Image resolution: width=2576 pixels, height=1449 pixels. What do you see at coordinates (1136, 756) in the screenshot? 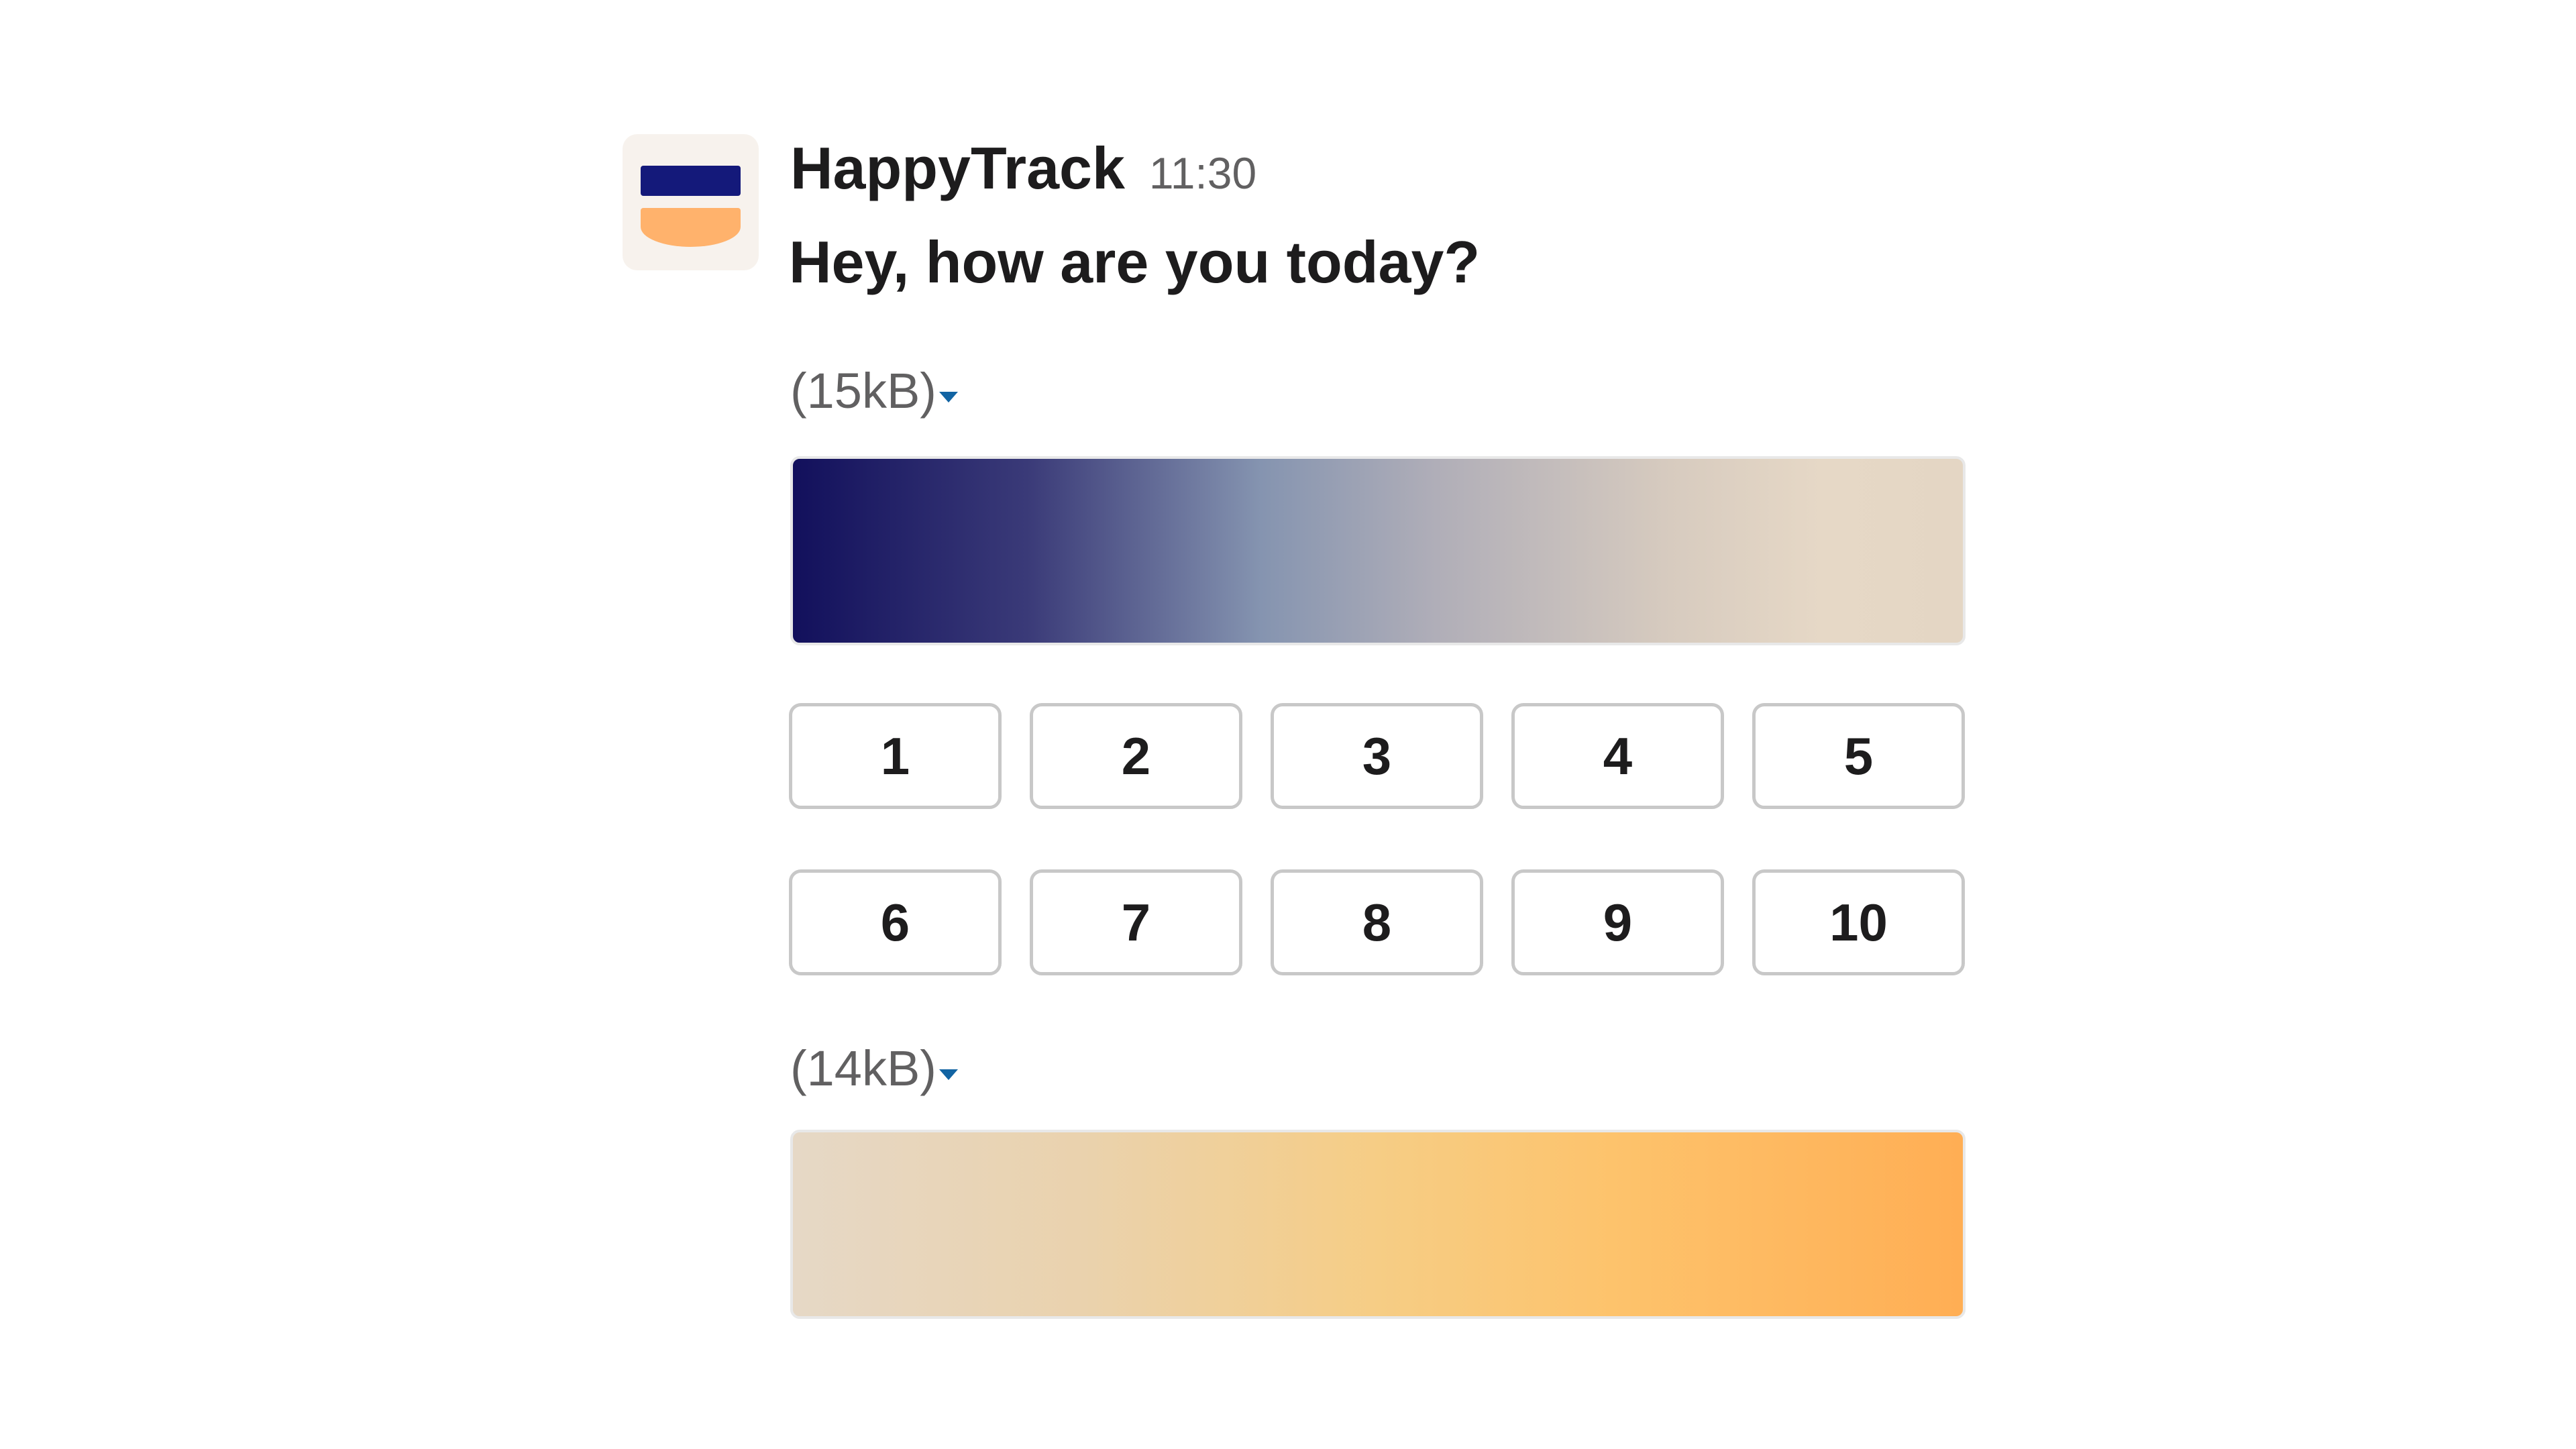
I see `rating-button-2: 2` at bounding box center [1136, 756].